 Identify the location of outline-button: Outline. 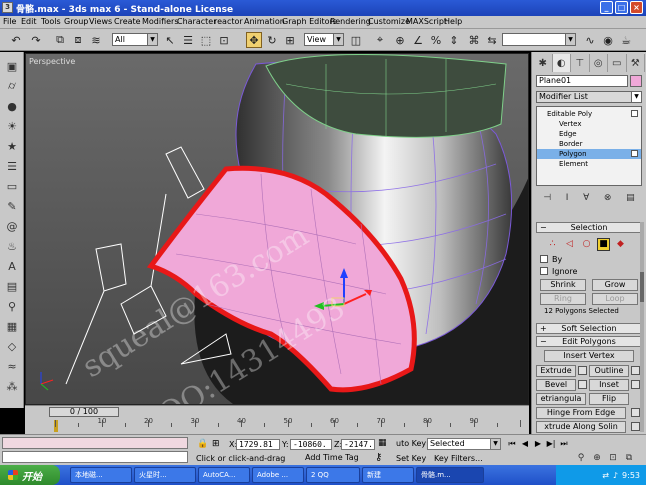
(609, 371).